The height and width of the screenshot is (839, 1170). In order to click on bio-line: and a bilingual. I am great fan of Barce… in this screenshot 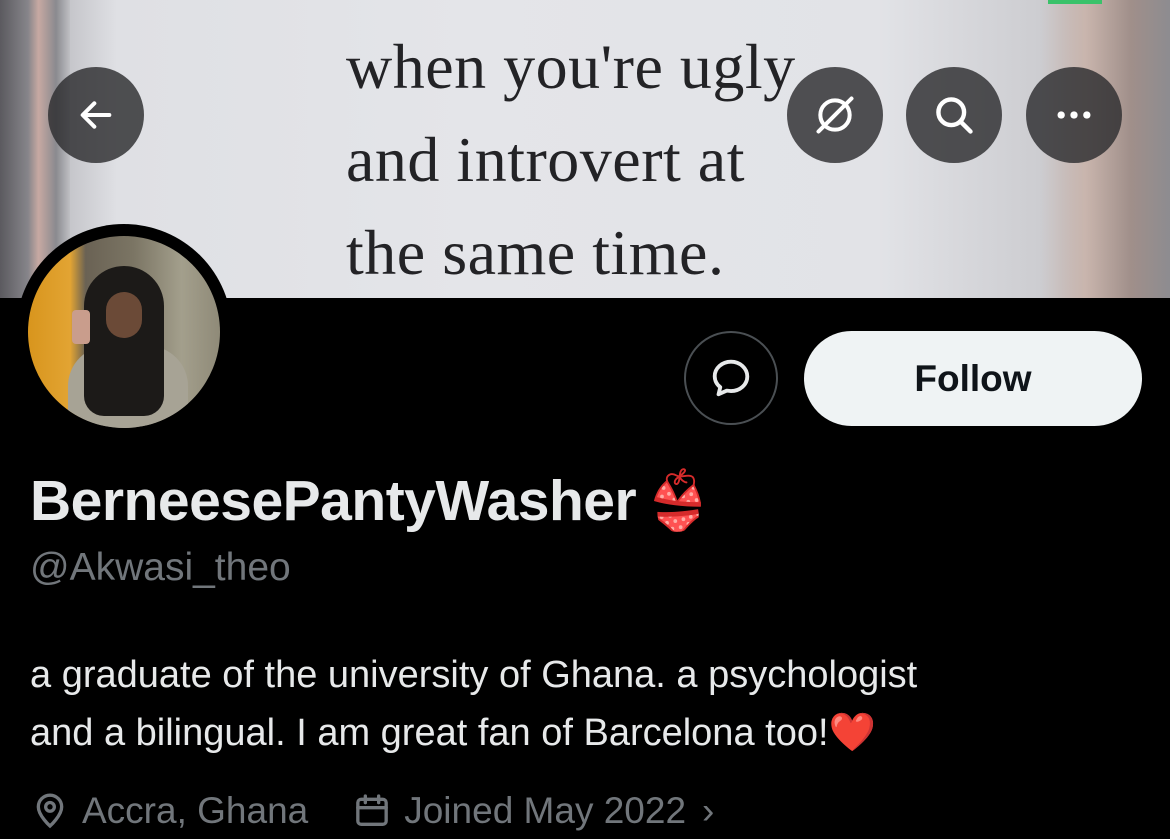, I will do `click(585, 733)`.